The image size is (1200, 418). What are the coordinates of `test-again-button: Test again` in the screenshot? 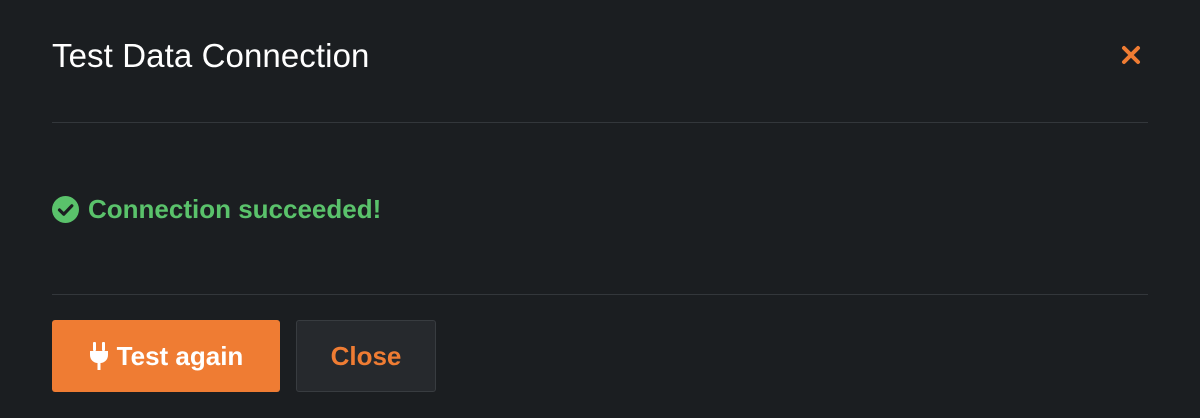 It's located at (166, 356).